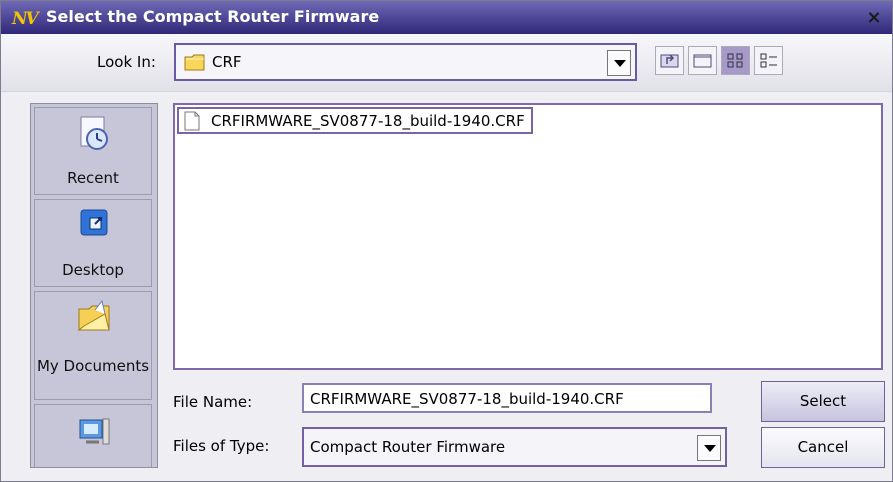  I want to click on title-bar: NV Select the Compact Router Firmware ×, so click(446, 17).